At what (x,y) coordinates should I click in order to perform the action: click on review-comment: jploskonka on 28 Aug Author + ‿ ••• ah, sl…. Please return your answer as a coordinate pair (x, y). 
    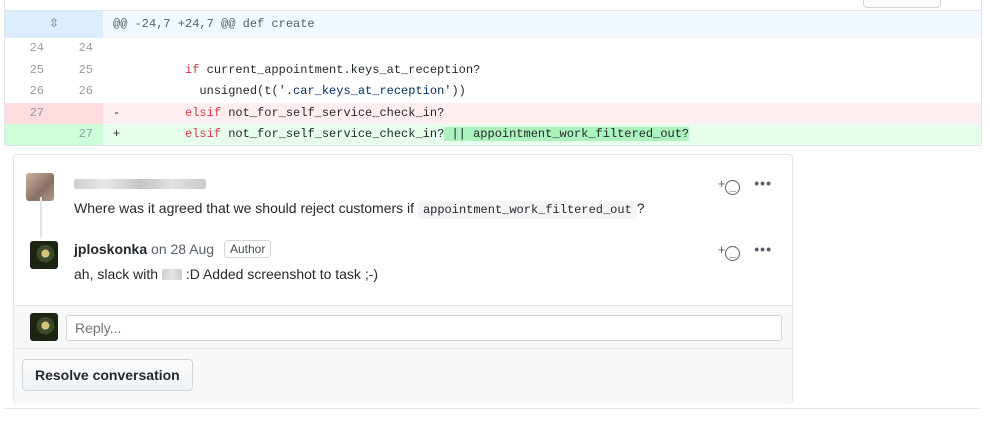
    Looking at the image, I should click on (403, 265).